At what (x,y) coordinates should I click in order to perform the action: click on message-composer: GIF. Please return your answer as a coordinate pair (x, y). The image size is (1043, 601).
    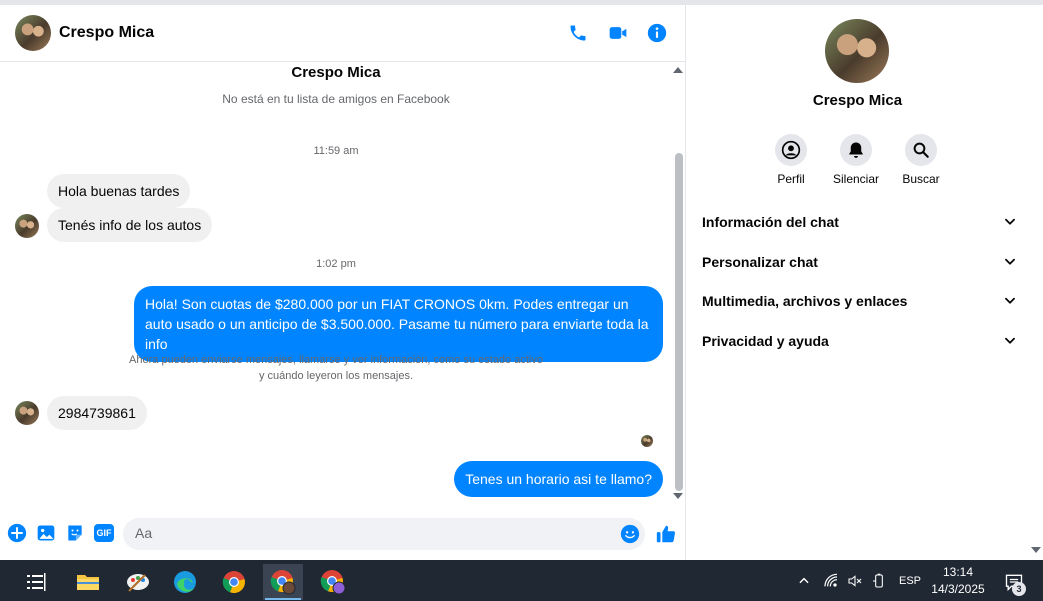
    Looking at the image, I should click on (343, 535).